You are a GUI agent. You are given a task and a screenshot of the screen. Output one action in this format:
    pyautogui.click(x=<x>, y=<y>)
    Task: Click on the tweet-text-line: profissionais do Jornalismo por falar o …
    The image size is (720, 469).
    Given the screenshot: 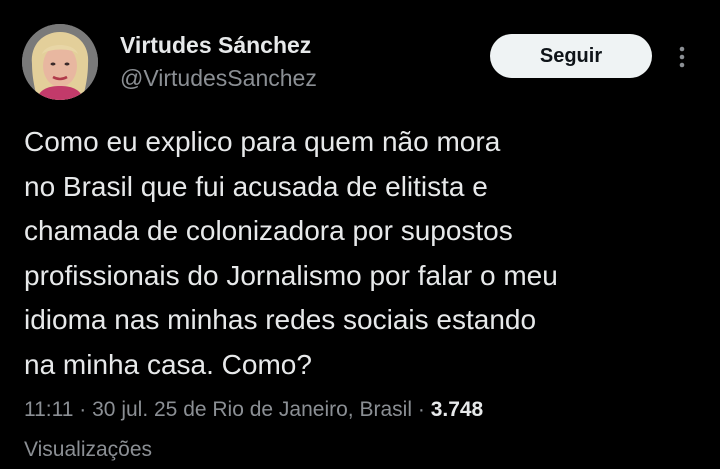 What is the action you would take?
    pyautogui.click(x=291, y=275)
    